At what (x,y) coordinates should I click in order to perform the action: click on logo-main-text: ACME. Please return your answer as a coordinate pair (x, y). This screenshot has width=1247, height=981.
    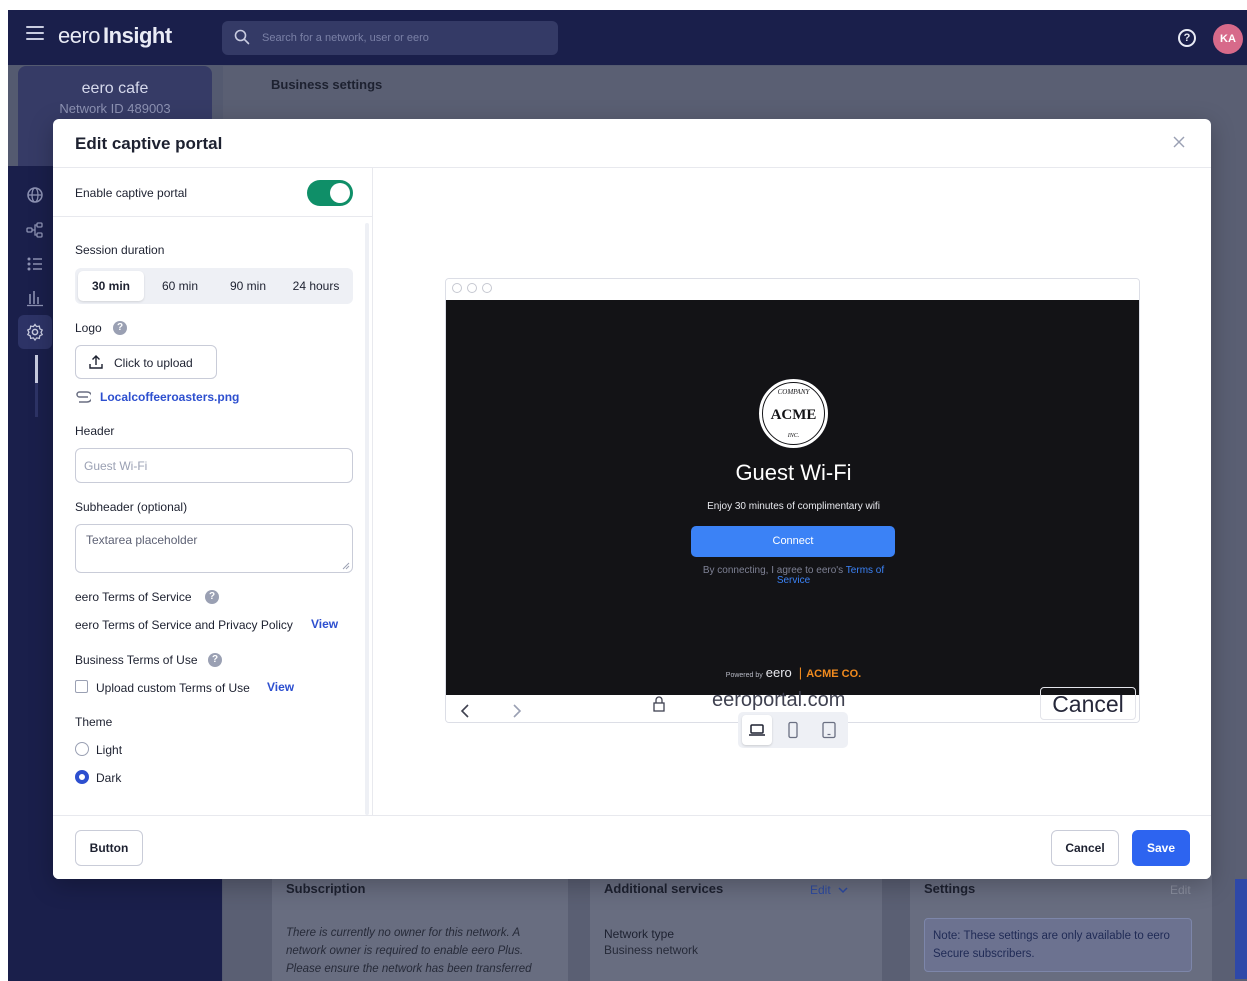
    Looking at the image, I should click on (794, 415).